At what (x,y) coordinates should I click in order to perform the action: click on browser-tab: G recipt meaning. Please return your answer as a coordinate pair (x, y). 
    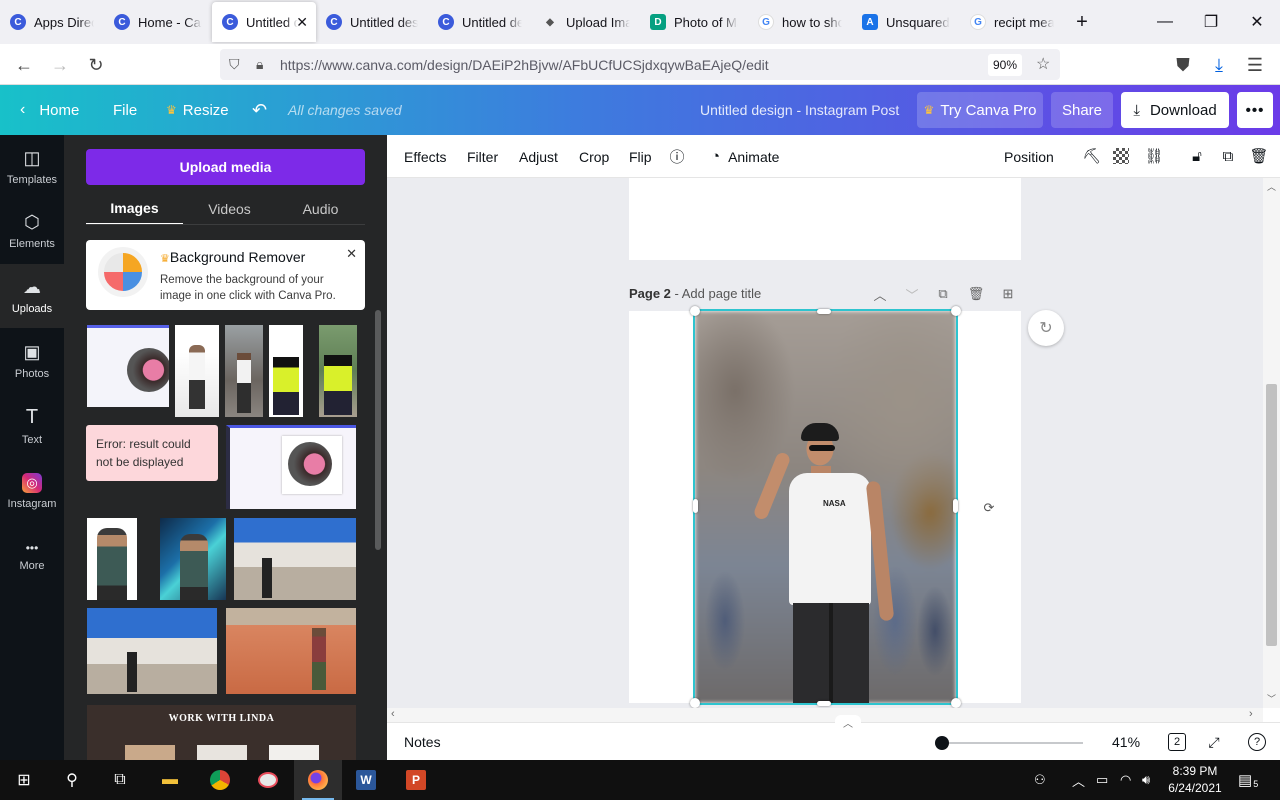
    Looking at the image, I should click on (1012, 22).